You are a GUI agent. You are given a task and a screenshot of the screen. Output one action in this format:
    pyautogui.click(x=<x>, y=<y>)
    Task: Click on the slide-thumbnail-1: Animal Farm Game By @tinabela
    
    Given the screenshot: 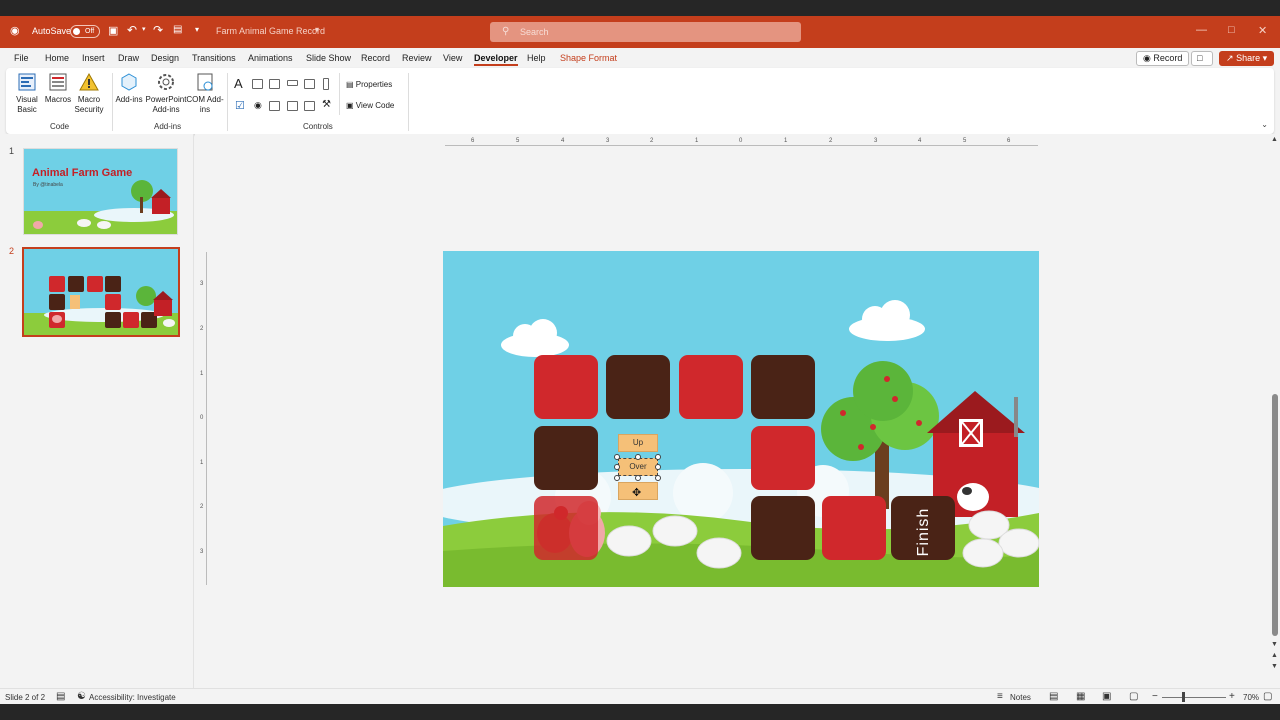 What is the action you would take?
    pyautogui.click(x=100, y=191)
    